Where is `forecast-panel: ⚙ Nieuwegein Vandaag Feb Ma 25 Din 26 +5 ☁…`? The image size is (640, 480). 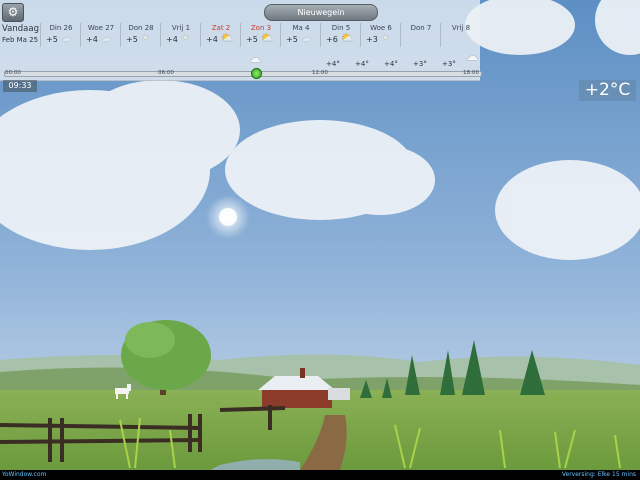
forecast-panel: ⚙ Nieuwegein Vandaag Feb Ma 25 Din 26 +5 ☁… is located at coordinates (241, 40).